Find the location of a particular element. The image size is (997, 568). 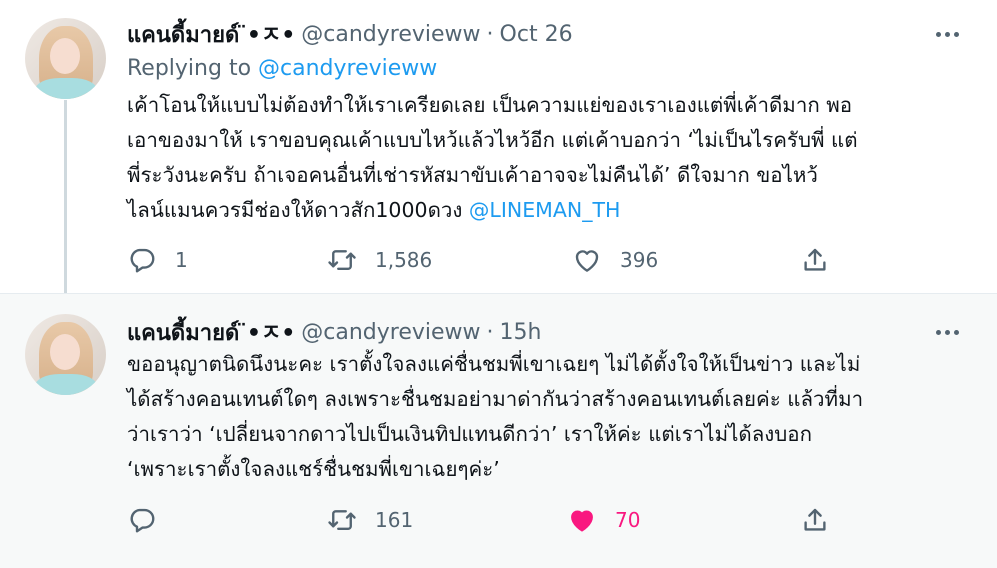

timestamp: 15h is located at coordinates (521, 332).